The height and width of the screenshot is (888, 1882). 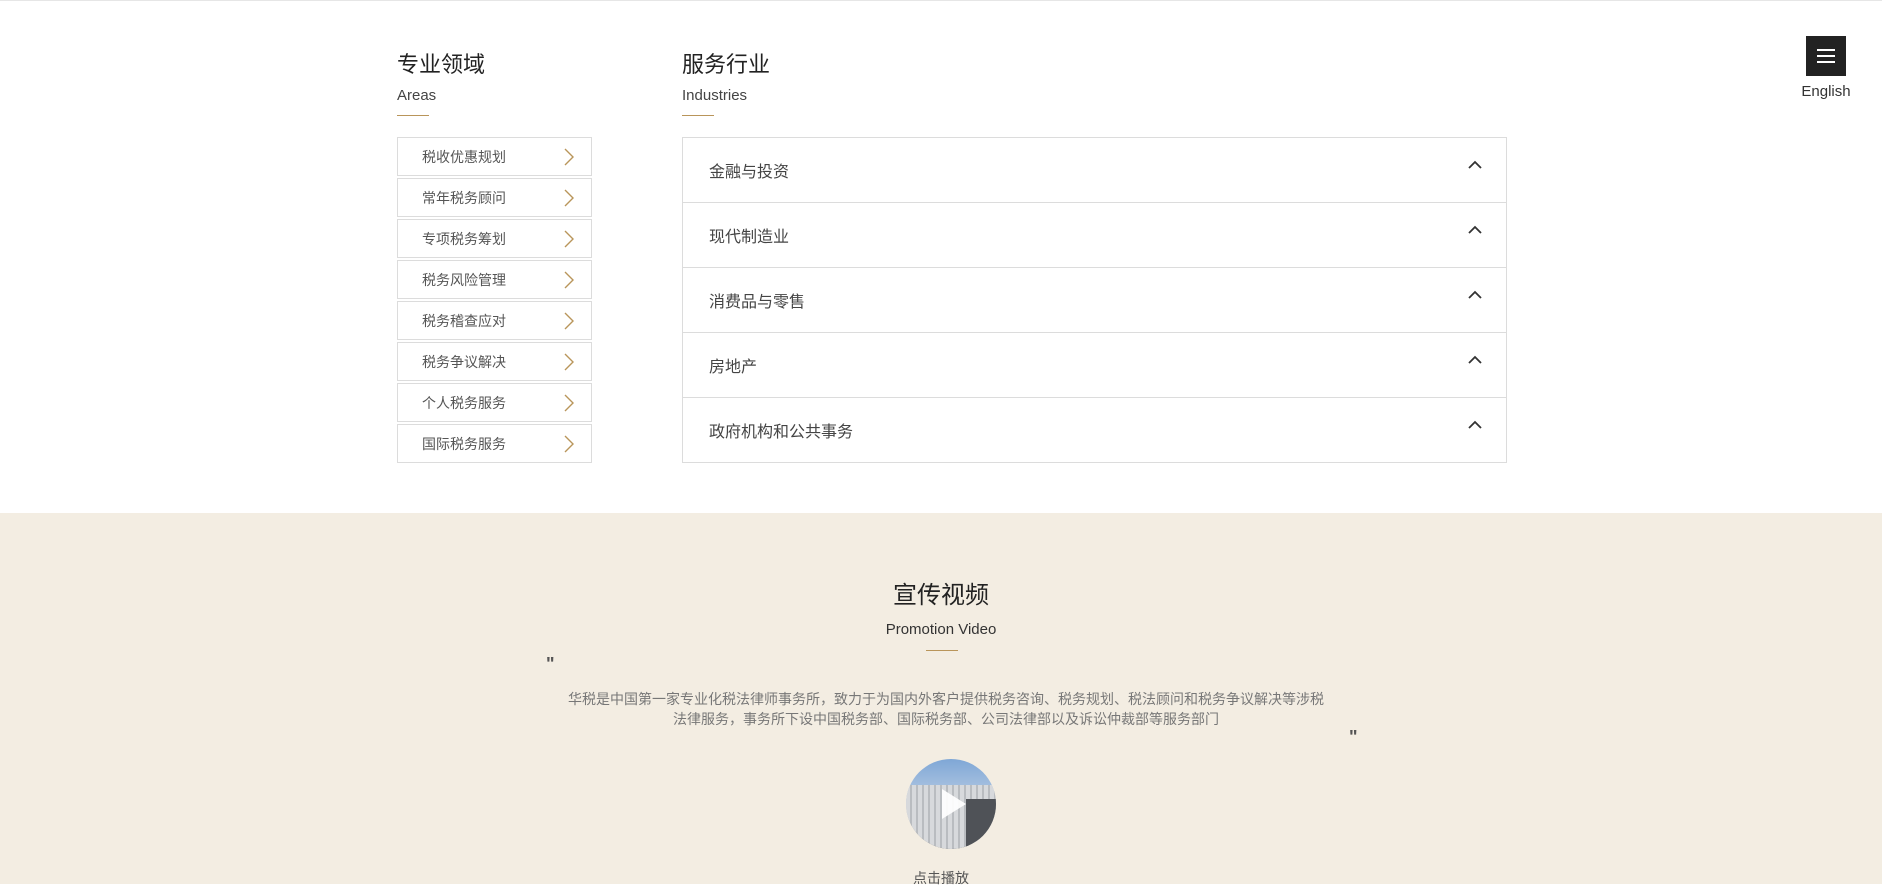 I want to click on area-item: 个人税务服务, so click(x=494, y=402).